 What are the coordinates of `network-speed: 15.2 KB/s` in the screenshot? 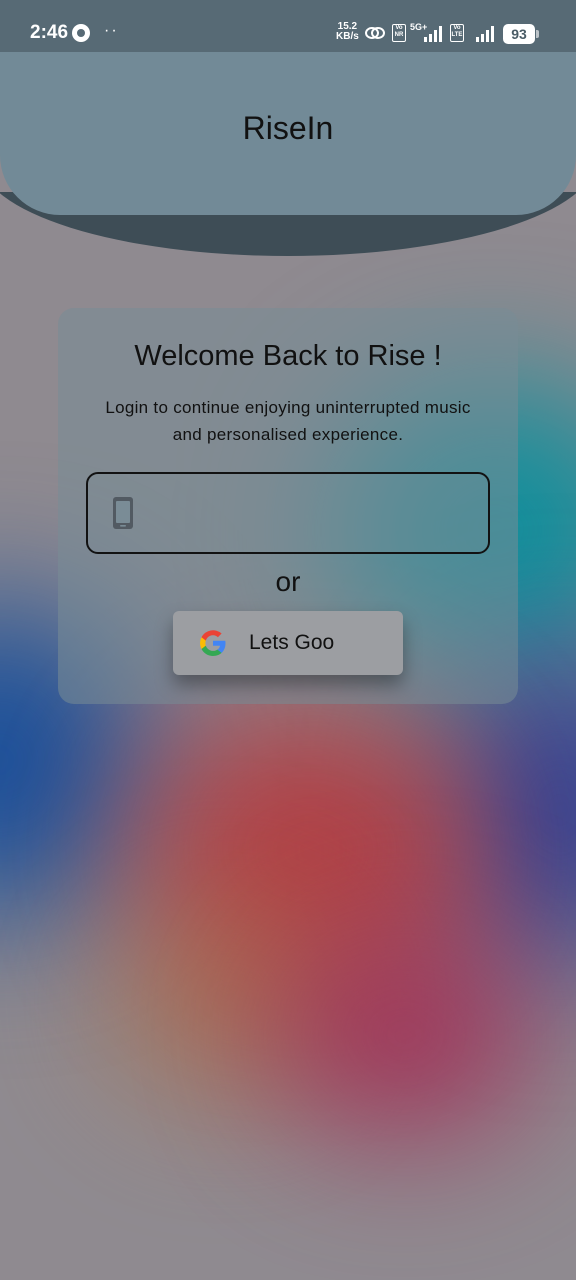 It's located at (347, 32).